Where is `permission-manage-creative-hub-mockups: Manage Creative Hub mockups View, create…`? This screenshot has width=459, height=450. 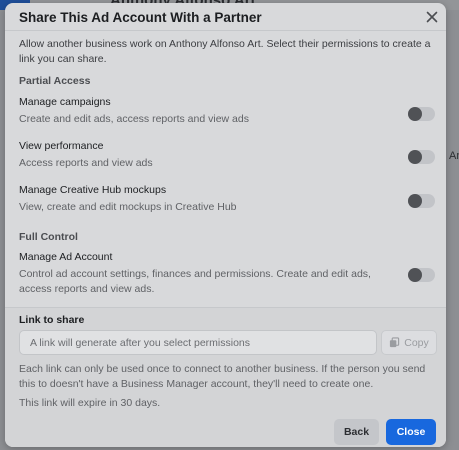 permission-manage-creative-hub-mockups: Manage Creative Hub mockups View, create… is located at coordinates (227, 199).